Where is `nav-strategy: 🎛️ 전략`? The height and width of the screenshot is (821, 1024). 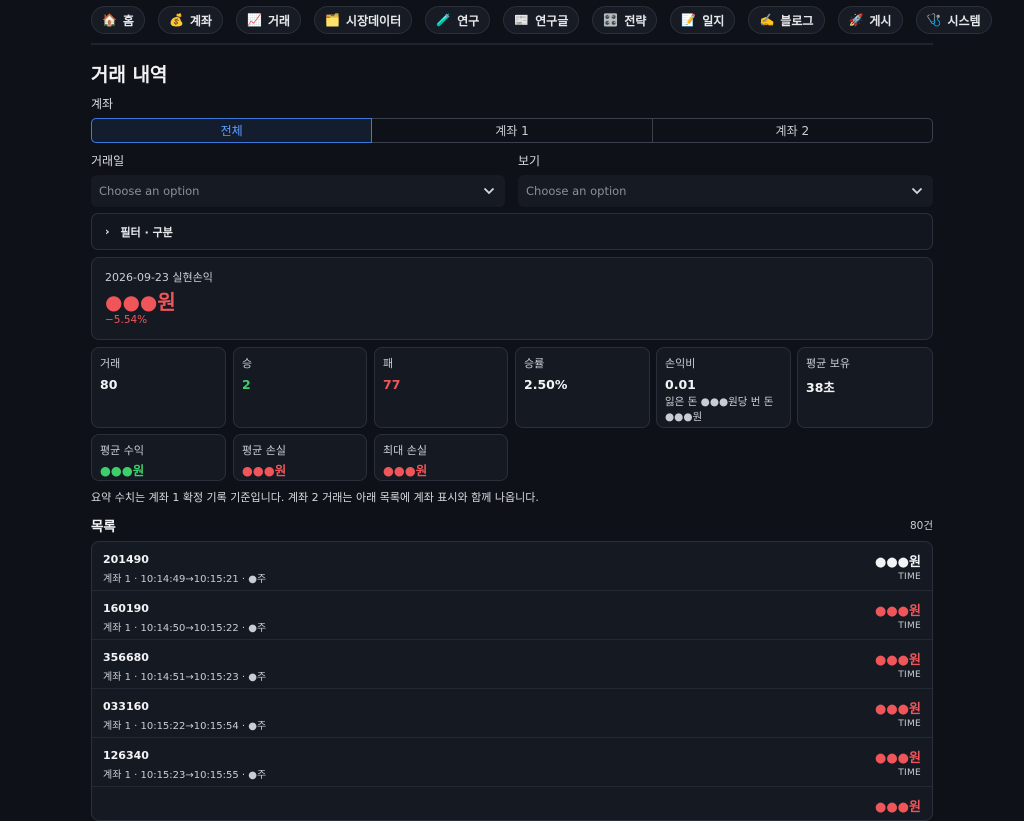 nav-strategy: 🎛️ 전략 is located at coordinates (625, 20).